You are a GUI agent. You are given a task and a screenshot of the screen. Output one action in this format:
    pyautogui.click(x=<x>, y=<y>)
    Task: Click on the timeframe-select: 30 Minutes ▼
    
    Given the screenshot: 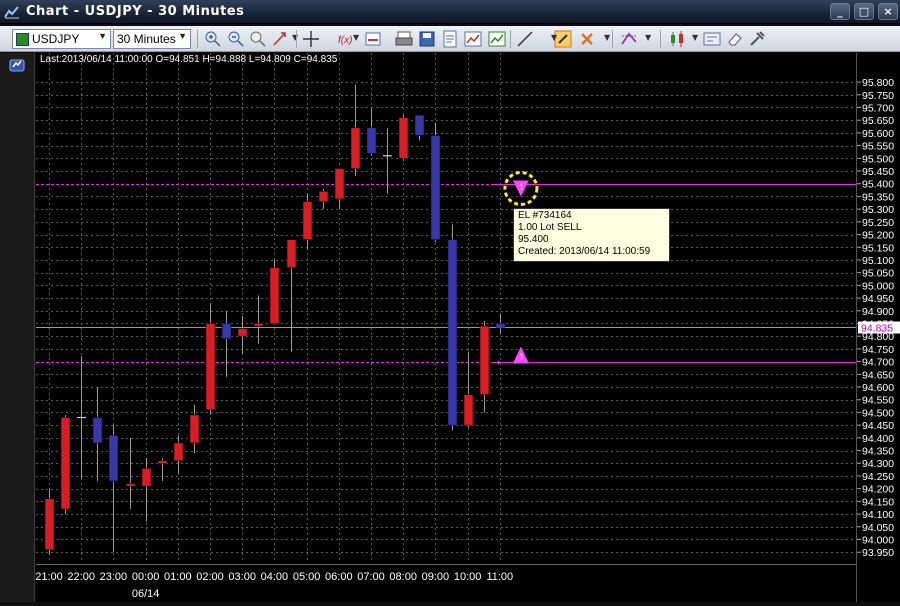 What is the action you would take?
    pyautogui.click(x=152, y=39)
    